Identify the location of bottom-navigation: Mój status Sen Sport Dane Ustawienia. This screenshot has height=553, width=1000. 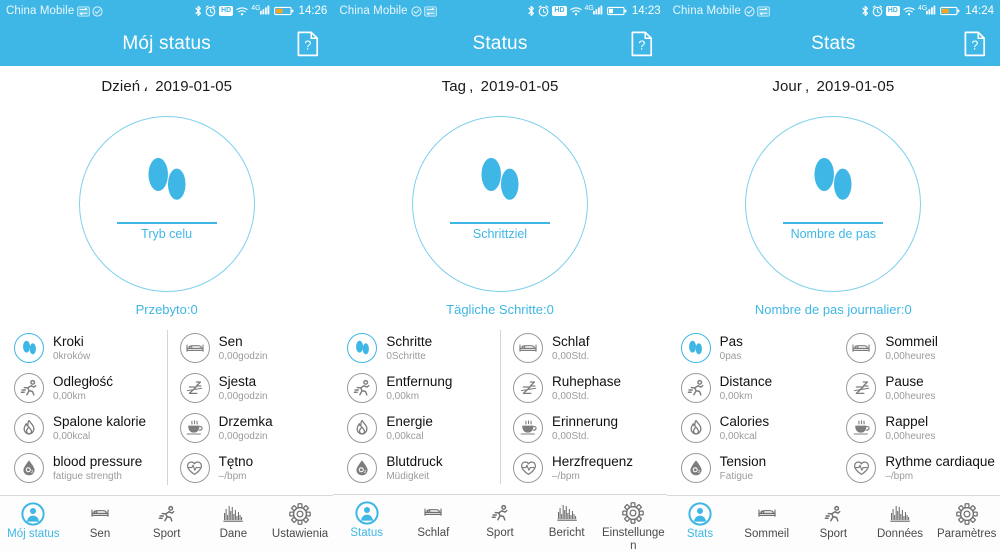
(167, 524).